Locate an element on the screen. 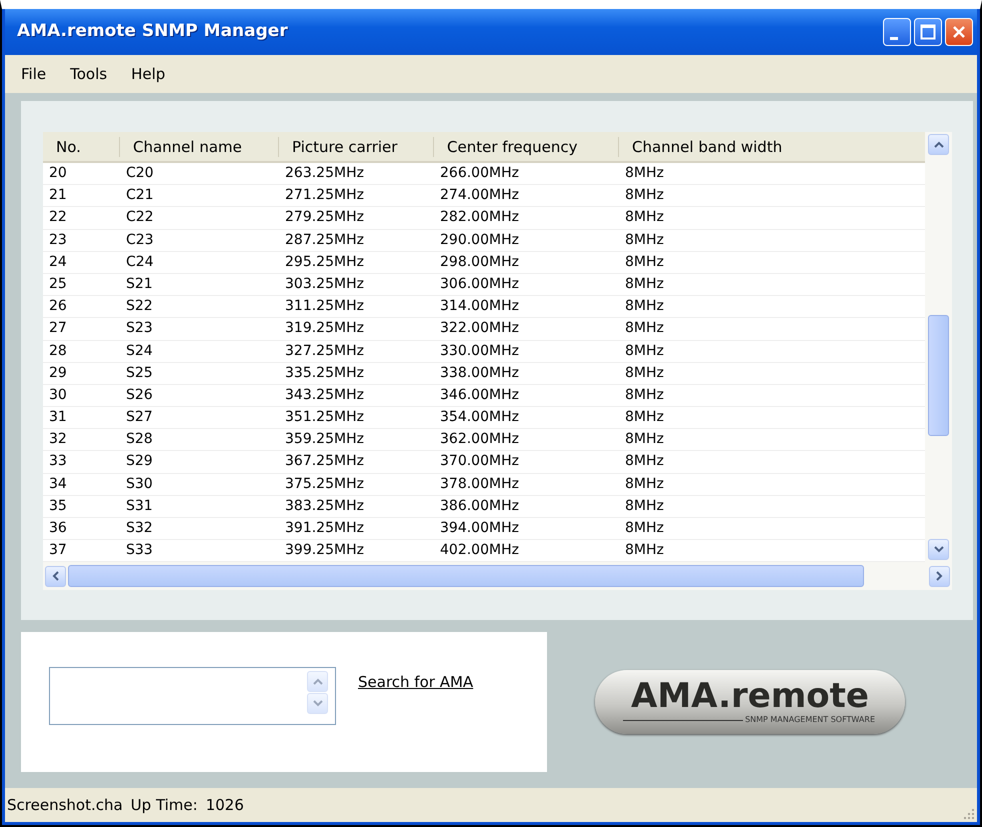  minimize-icon is located at coordinates (894, 38).